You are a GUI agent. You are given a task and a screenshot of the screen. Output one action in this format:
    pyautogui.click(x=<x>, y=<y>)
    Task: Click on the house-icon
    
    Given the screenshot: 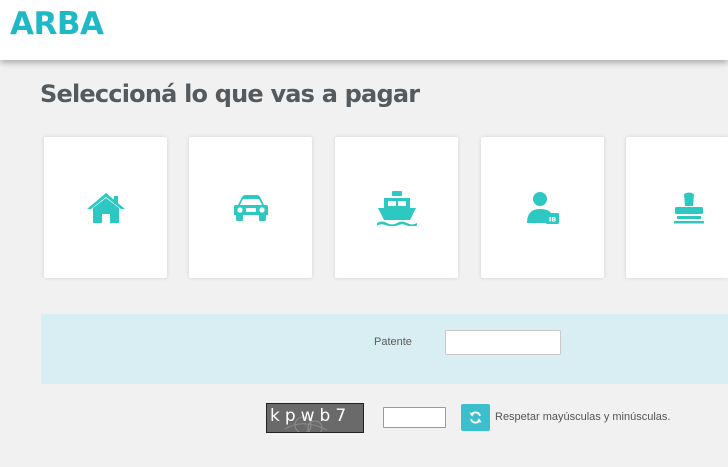 What is the action you would take?
    pyautogui.click(x=105, y=207)
    